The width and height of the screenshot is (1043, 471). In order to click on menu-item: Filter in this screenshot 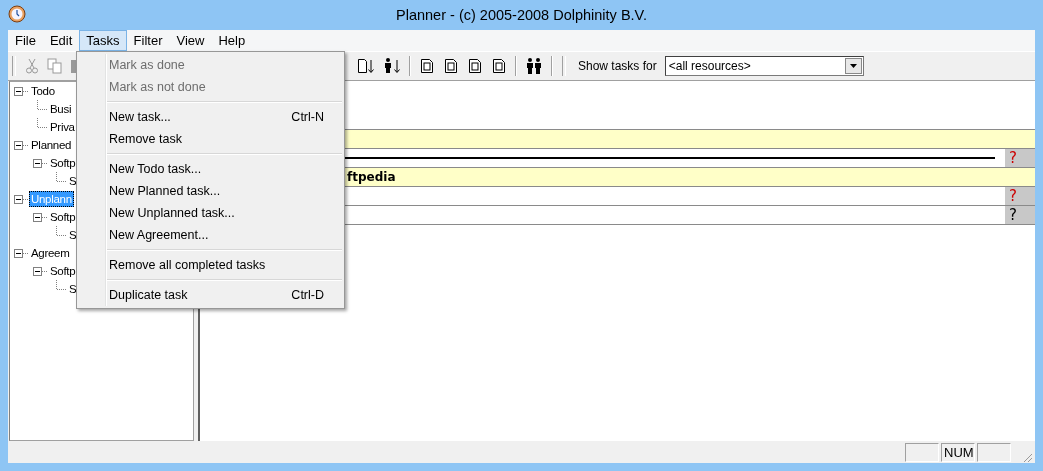, I will do `click(148, 40)`.